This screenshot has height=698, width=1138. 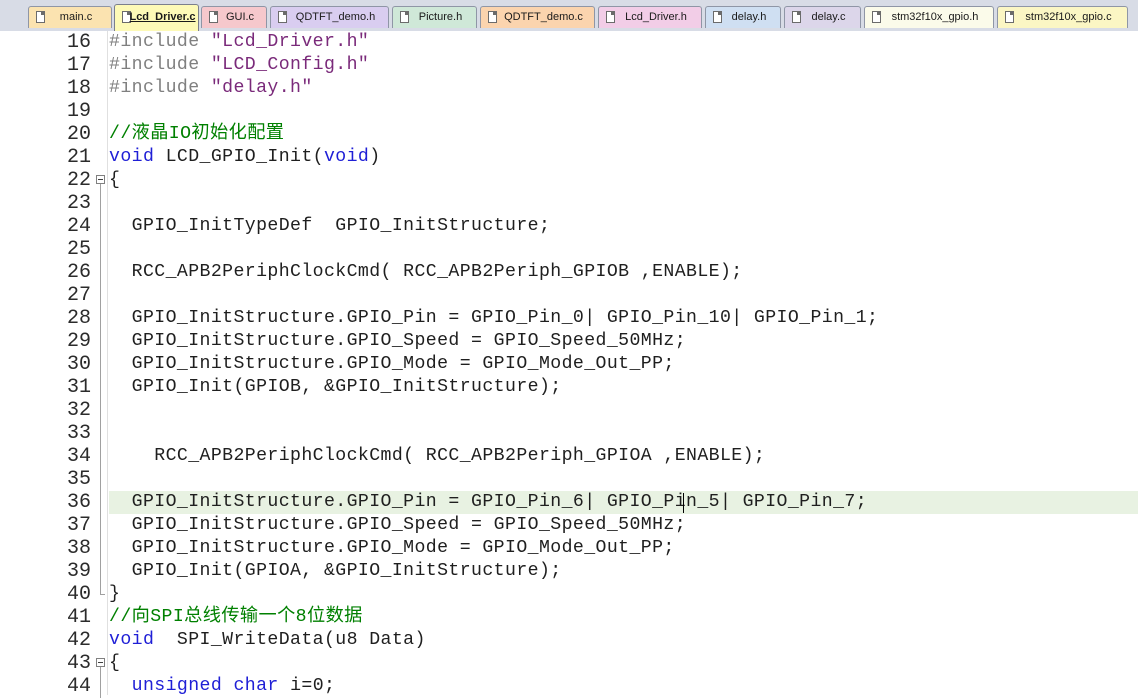 I want to click on line-number: 30, so click(x=78, y=364).